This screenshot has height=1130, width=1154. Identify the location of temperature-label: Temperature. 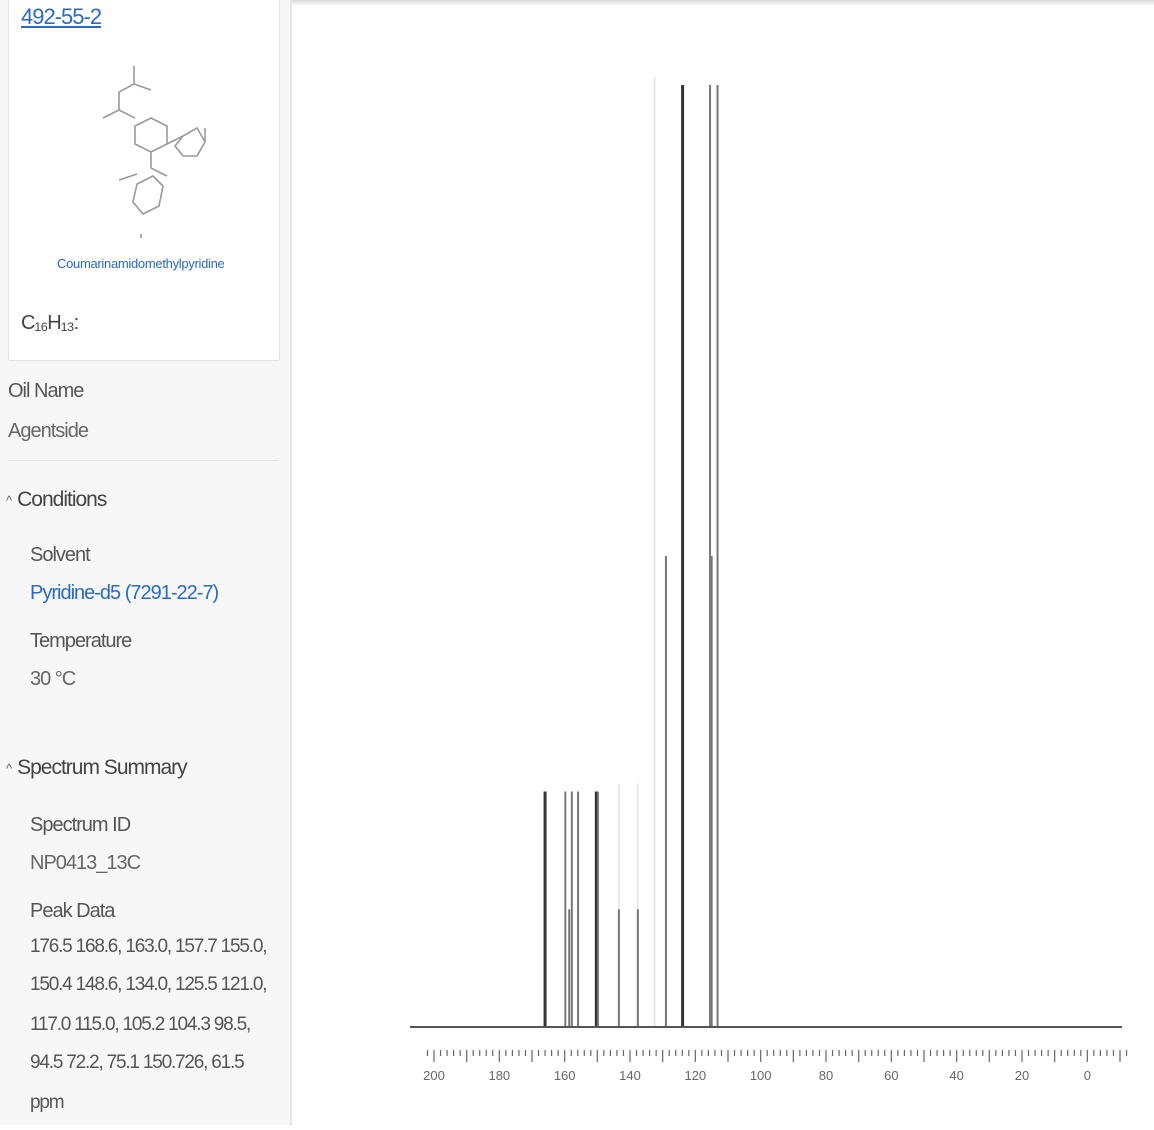
(81, 641).